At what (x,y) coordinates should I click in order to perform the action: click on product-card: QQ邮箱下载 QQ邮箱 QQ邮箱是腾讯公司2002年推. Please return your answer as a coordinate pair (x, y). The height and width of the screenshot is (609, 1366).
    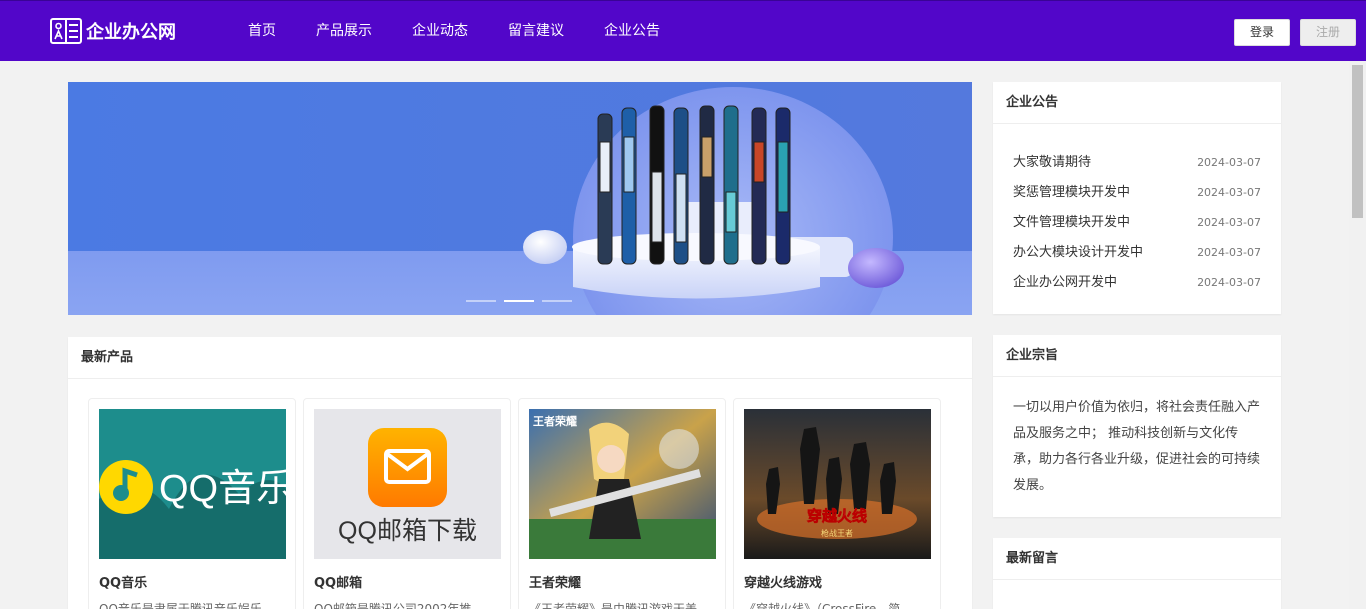
    Looking at the image, I should click on (407, 503).